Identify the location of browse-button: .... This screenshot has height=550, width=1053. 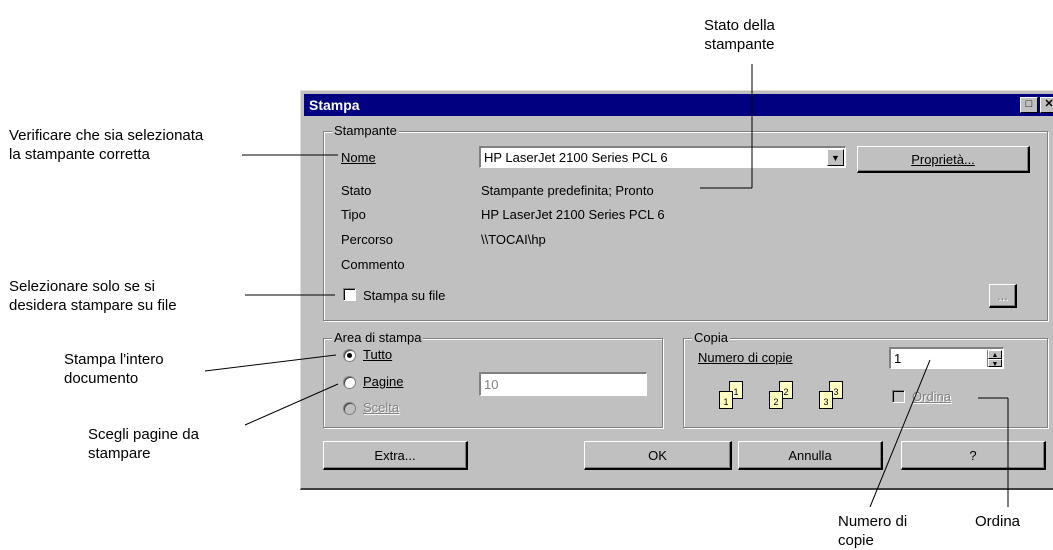
(1003, 296).